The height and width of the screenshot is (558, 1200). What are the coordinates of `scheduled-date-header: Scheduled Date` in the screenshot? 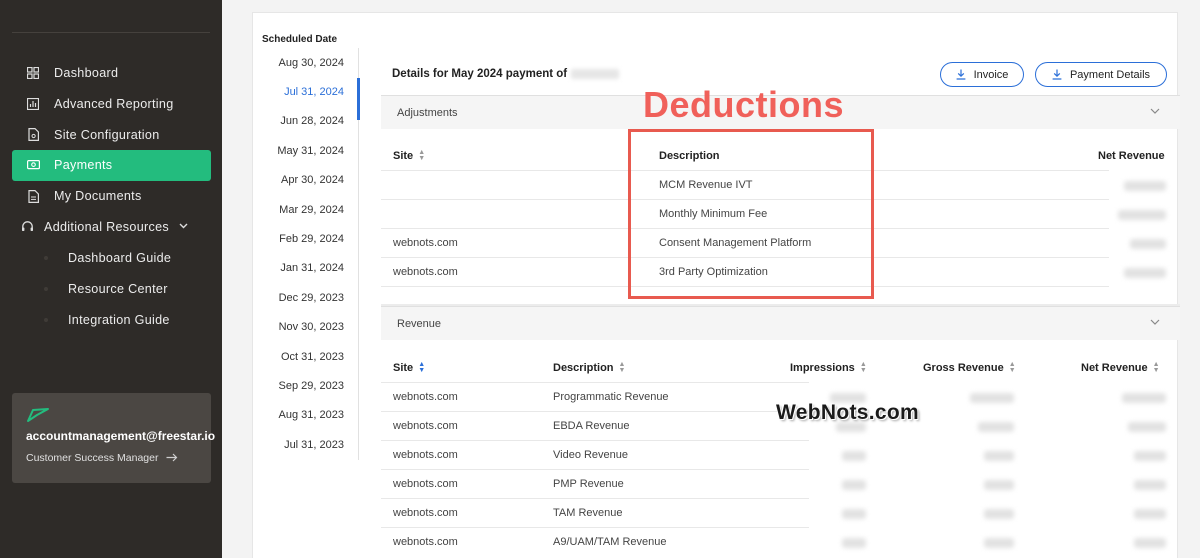 It's located at (300, 39).